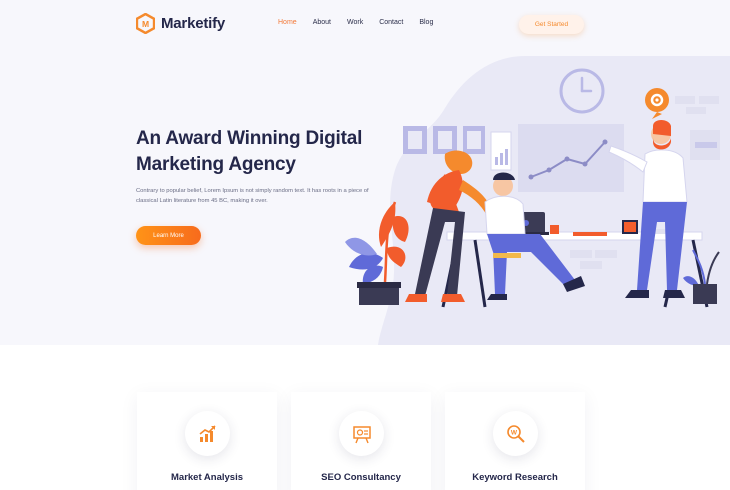  Describe the element at coordinates (361, 477) in the screenshot. I see `service-title: SEO Consultancy` at that location.